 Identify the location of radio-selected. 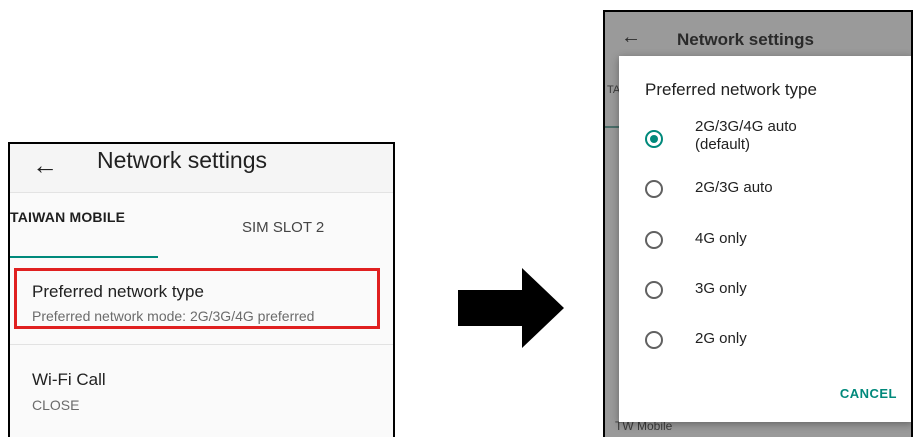
(654, 139).